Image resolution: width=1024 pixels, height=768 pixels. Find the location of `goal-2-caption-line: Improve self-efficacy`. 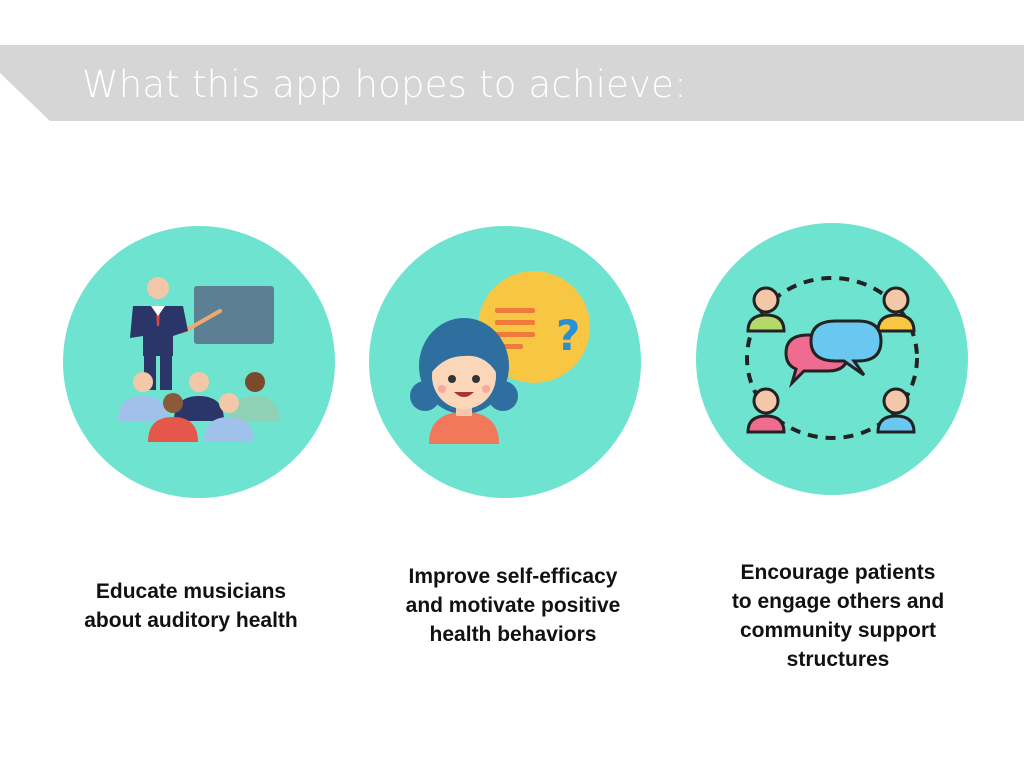

goal-2-caption-line: Improve self-efficacy is located at coordinates (513, 576).